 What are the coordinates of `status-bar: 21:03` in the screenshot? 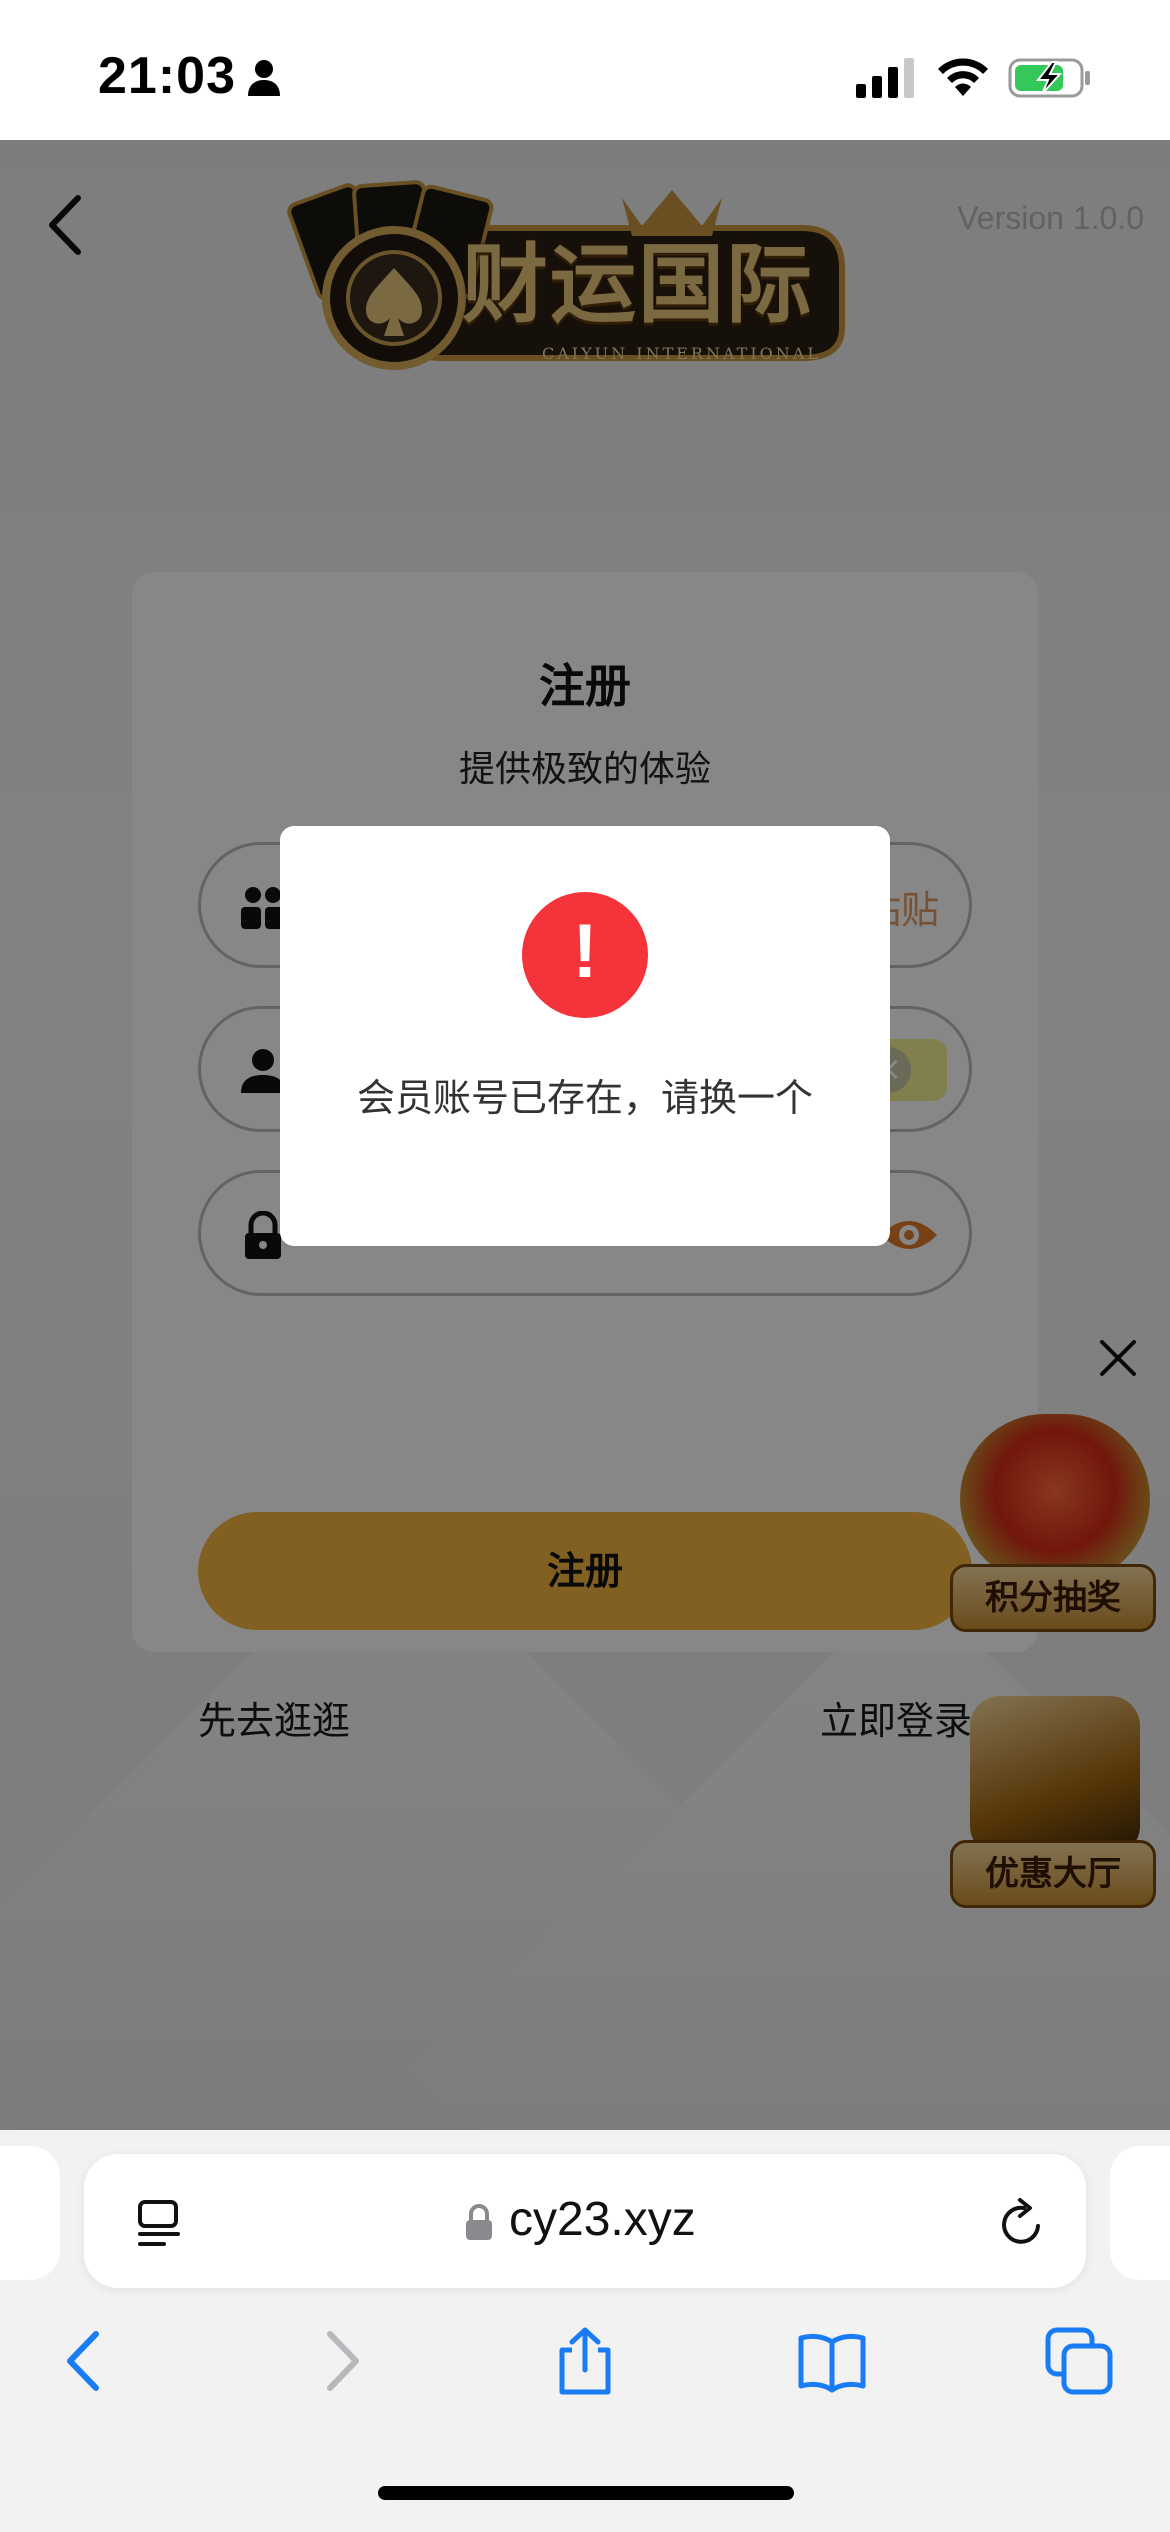 It's located at (585, 70).